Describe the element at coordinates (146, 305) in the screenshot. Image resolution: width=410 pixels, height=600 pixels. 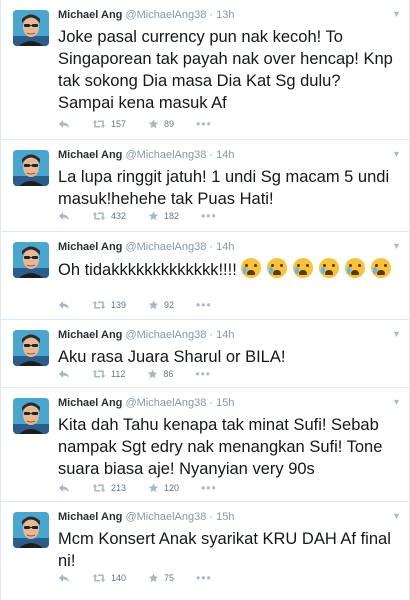
I see `tweet-actions: 139 92 •••` at that location.